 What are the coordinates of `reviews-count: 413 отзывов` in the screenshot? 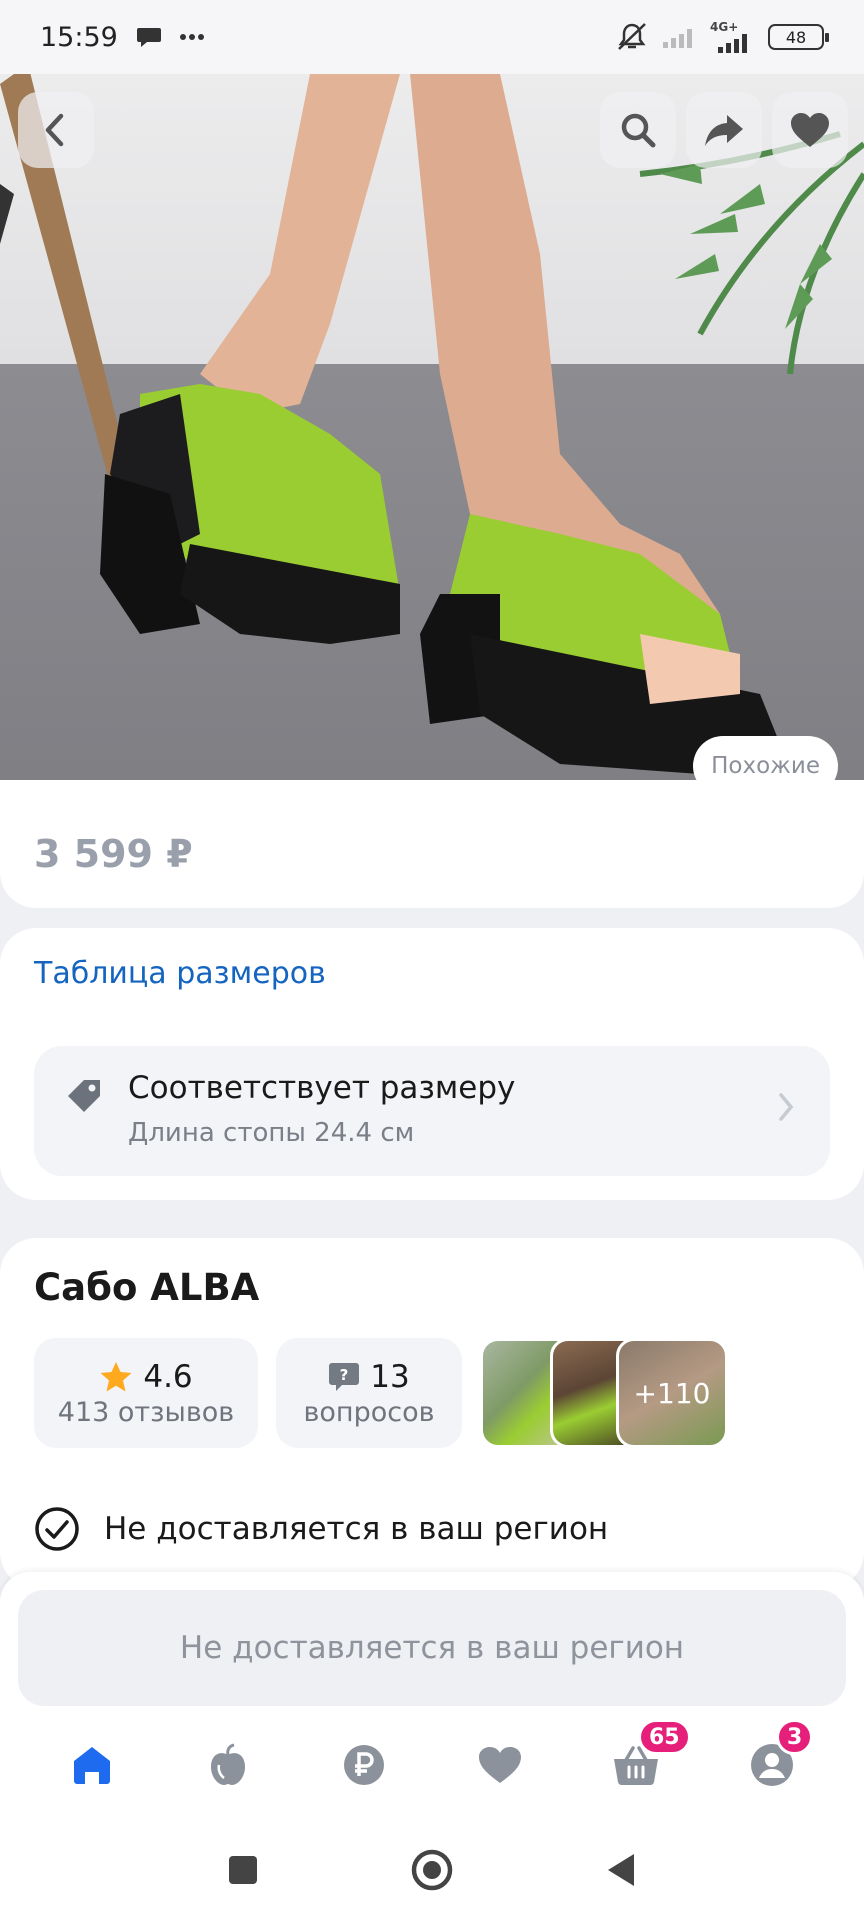 It's located at (146, 1412).